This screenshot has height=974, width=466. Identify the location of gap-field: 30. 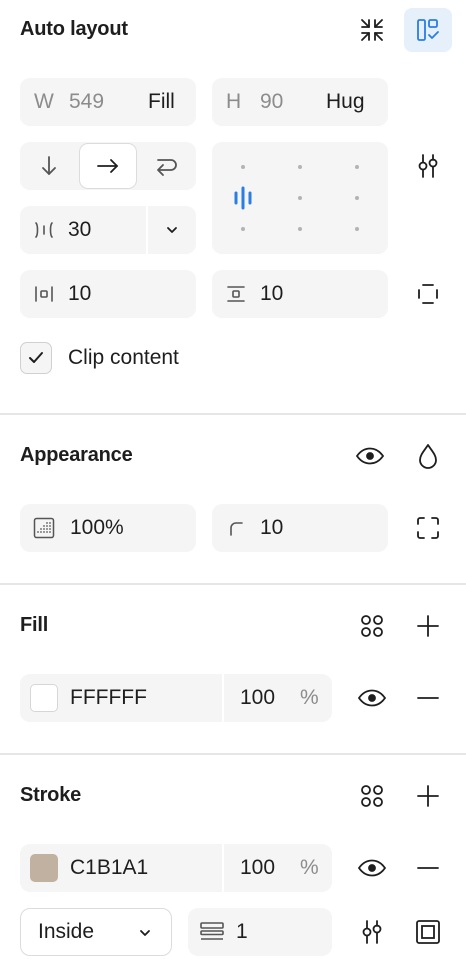
(108, 230).